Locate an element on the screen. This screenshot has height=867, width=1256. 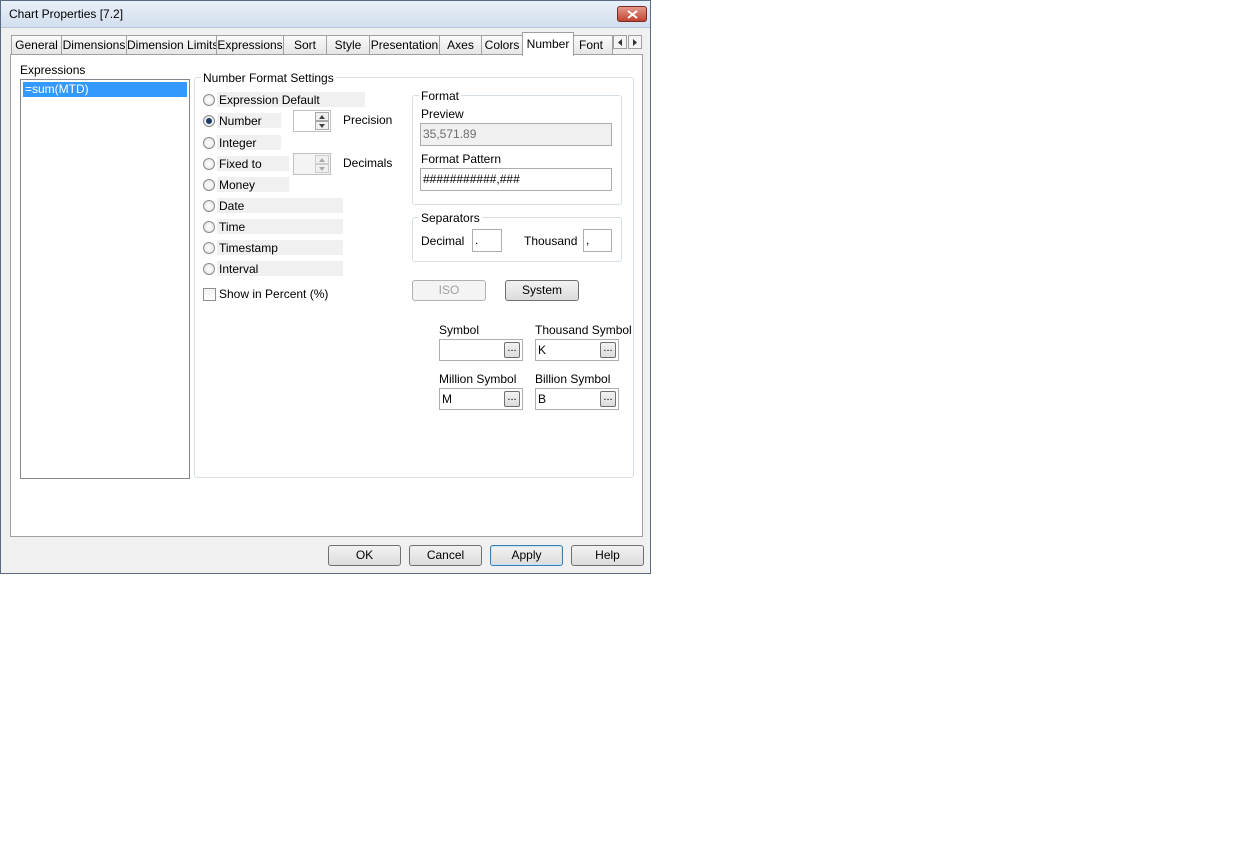
iso-button: ISO is located at coordinates (449, 290).